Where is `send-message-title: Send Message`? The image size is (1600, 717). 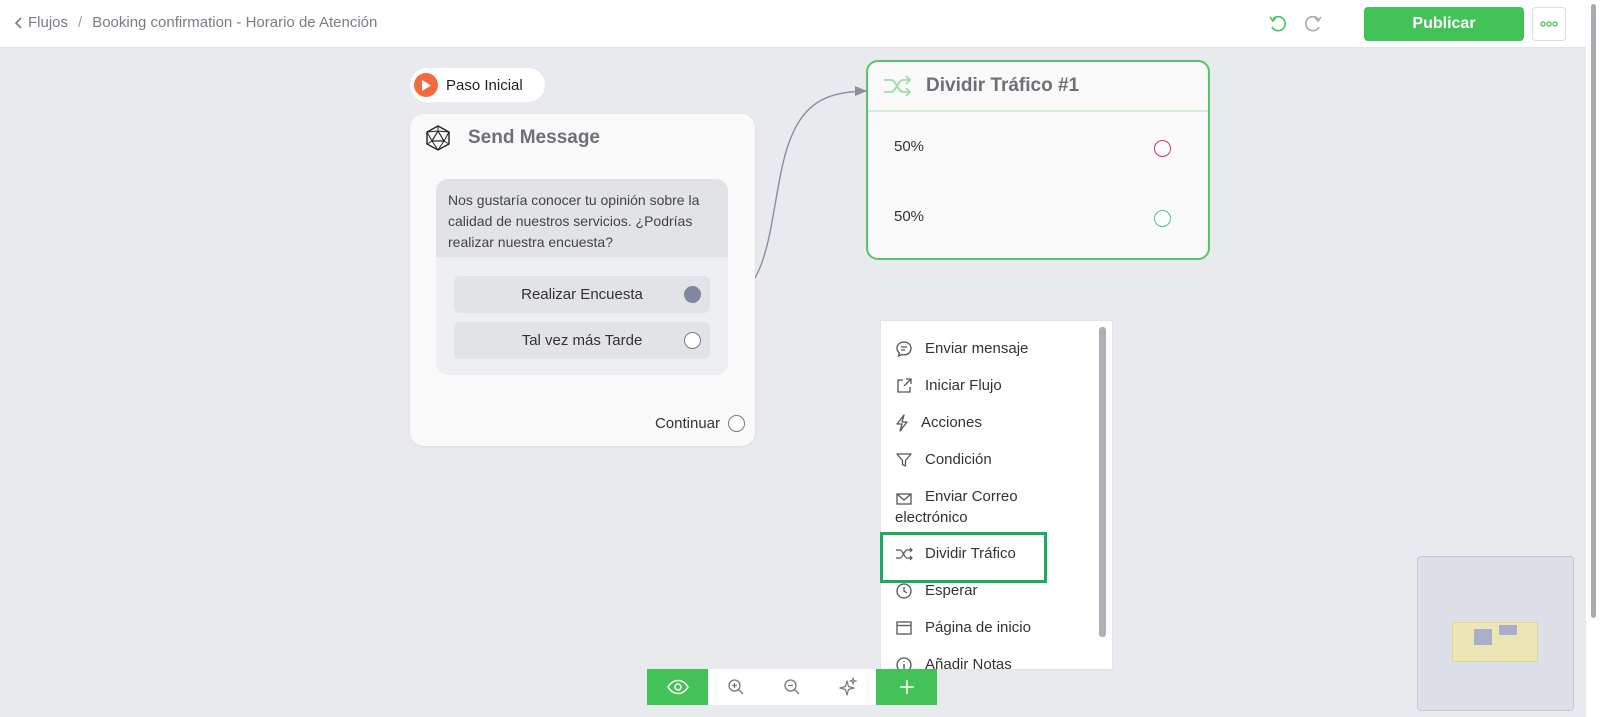 send-message-title: Send Message is located at coordinates (534, 137).